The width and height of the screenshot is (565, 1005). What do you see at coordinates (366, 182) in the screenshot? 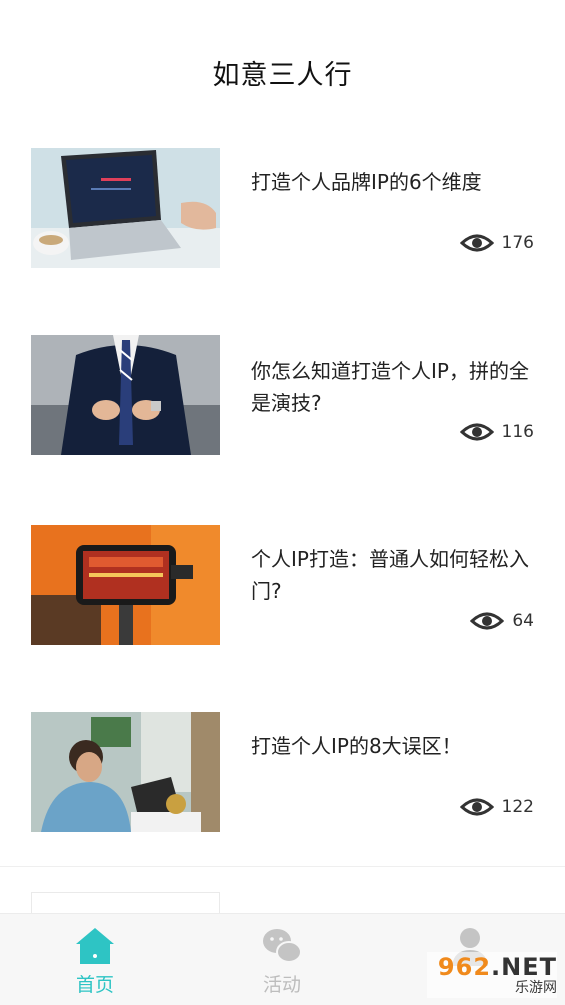
I see `article-title: 打造个人品牌IP的6个维度` at bounding box center [366, 182].